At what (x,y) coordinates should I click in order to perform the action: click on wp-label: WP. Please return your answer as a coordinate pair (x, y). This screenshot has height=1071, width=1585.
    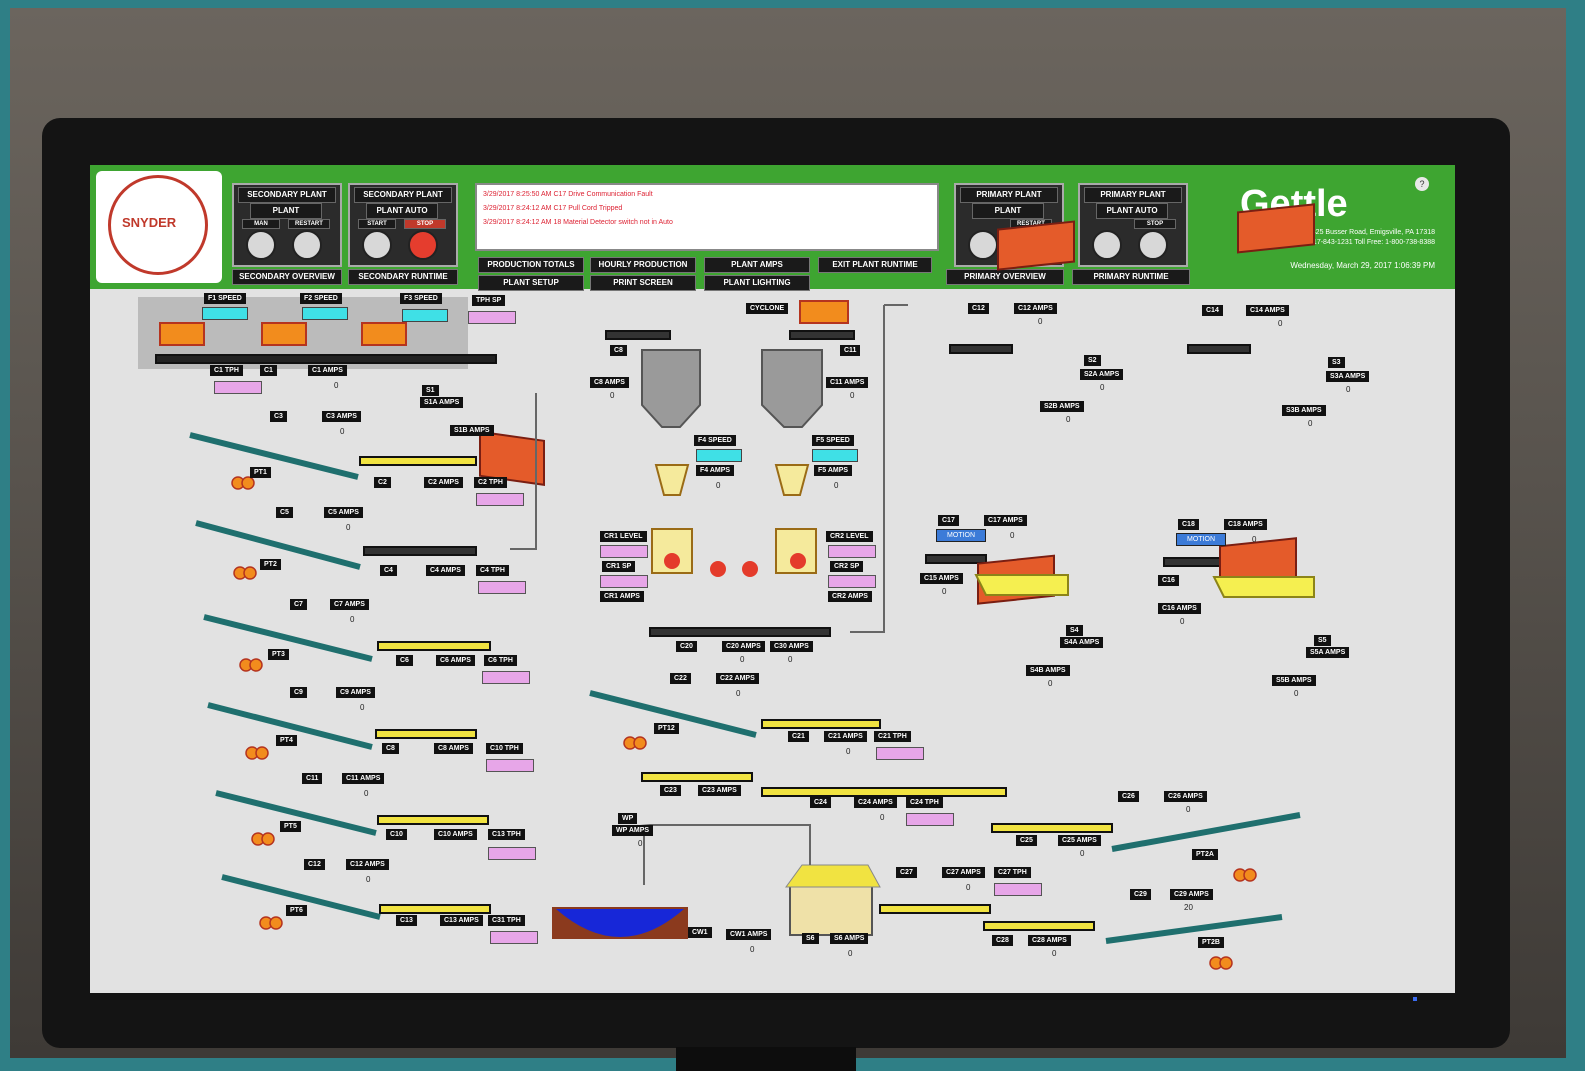
    Looking at the image, I should click on (628, 818).